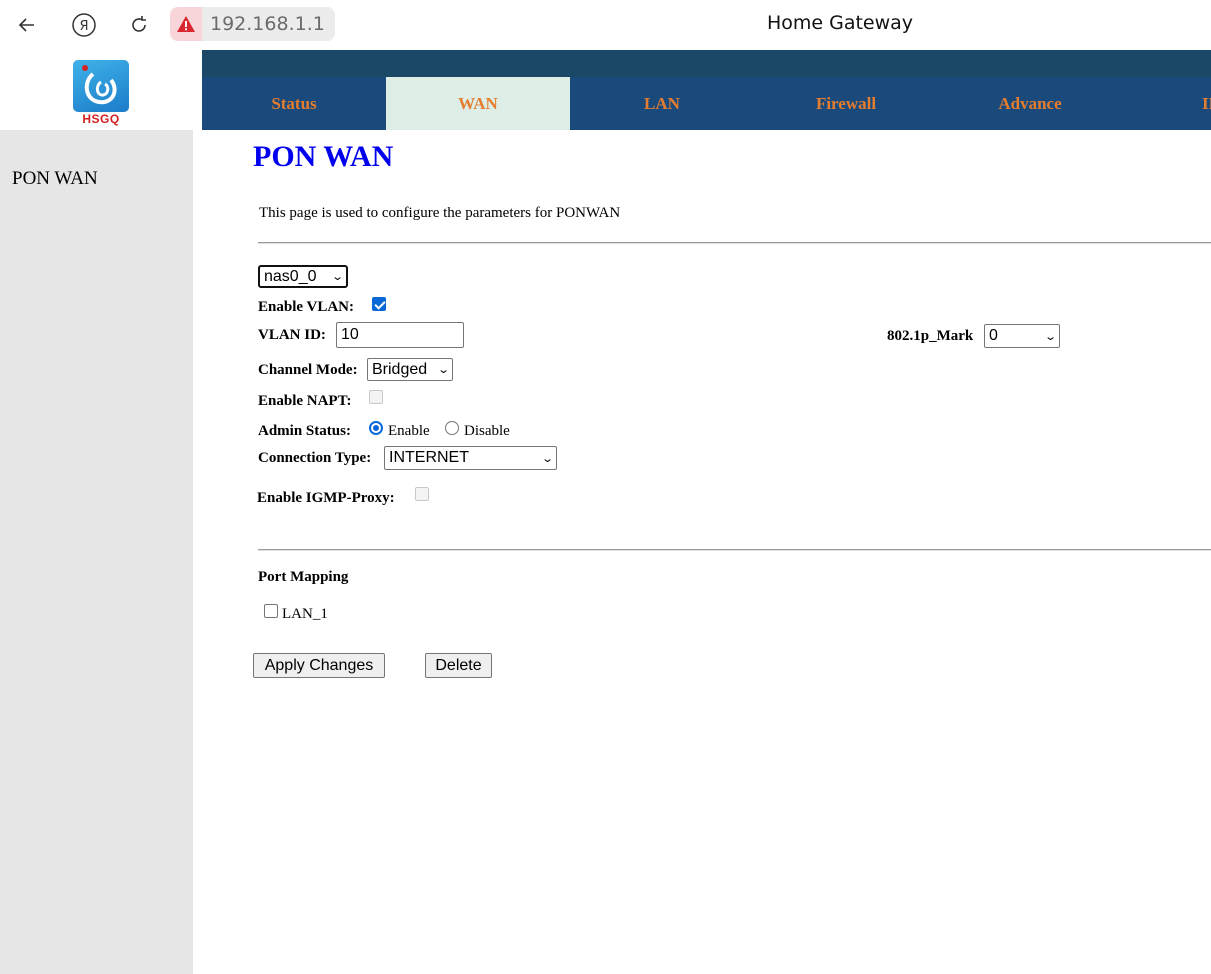 Image resolution: width=1211 pixels, height=974 pixels. Describe the element at coordinates (376, 397) in the screenshot. I see `enable-napt-checkbox` at that location.